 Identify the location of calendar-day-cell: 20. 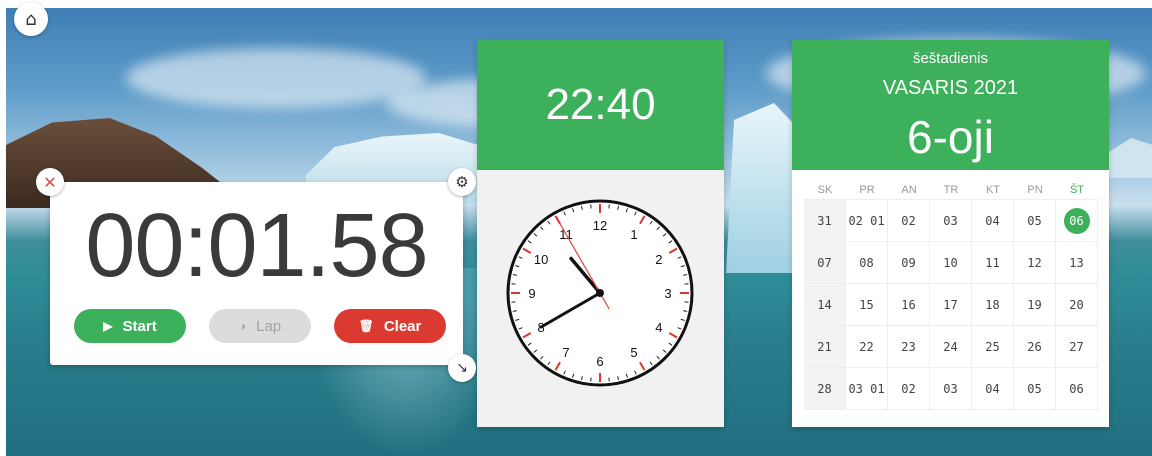
(1077, 305).